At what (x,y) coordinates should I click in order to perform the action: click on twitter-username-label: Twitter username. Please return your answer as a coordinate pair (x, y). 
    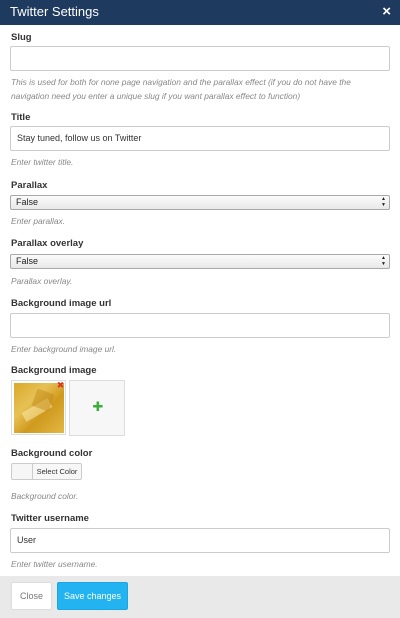
    Looking at the image, I should click on (50, 518).